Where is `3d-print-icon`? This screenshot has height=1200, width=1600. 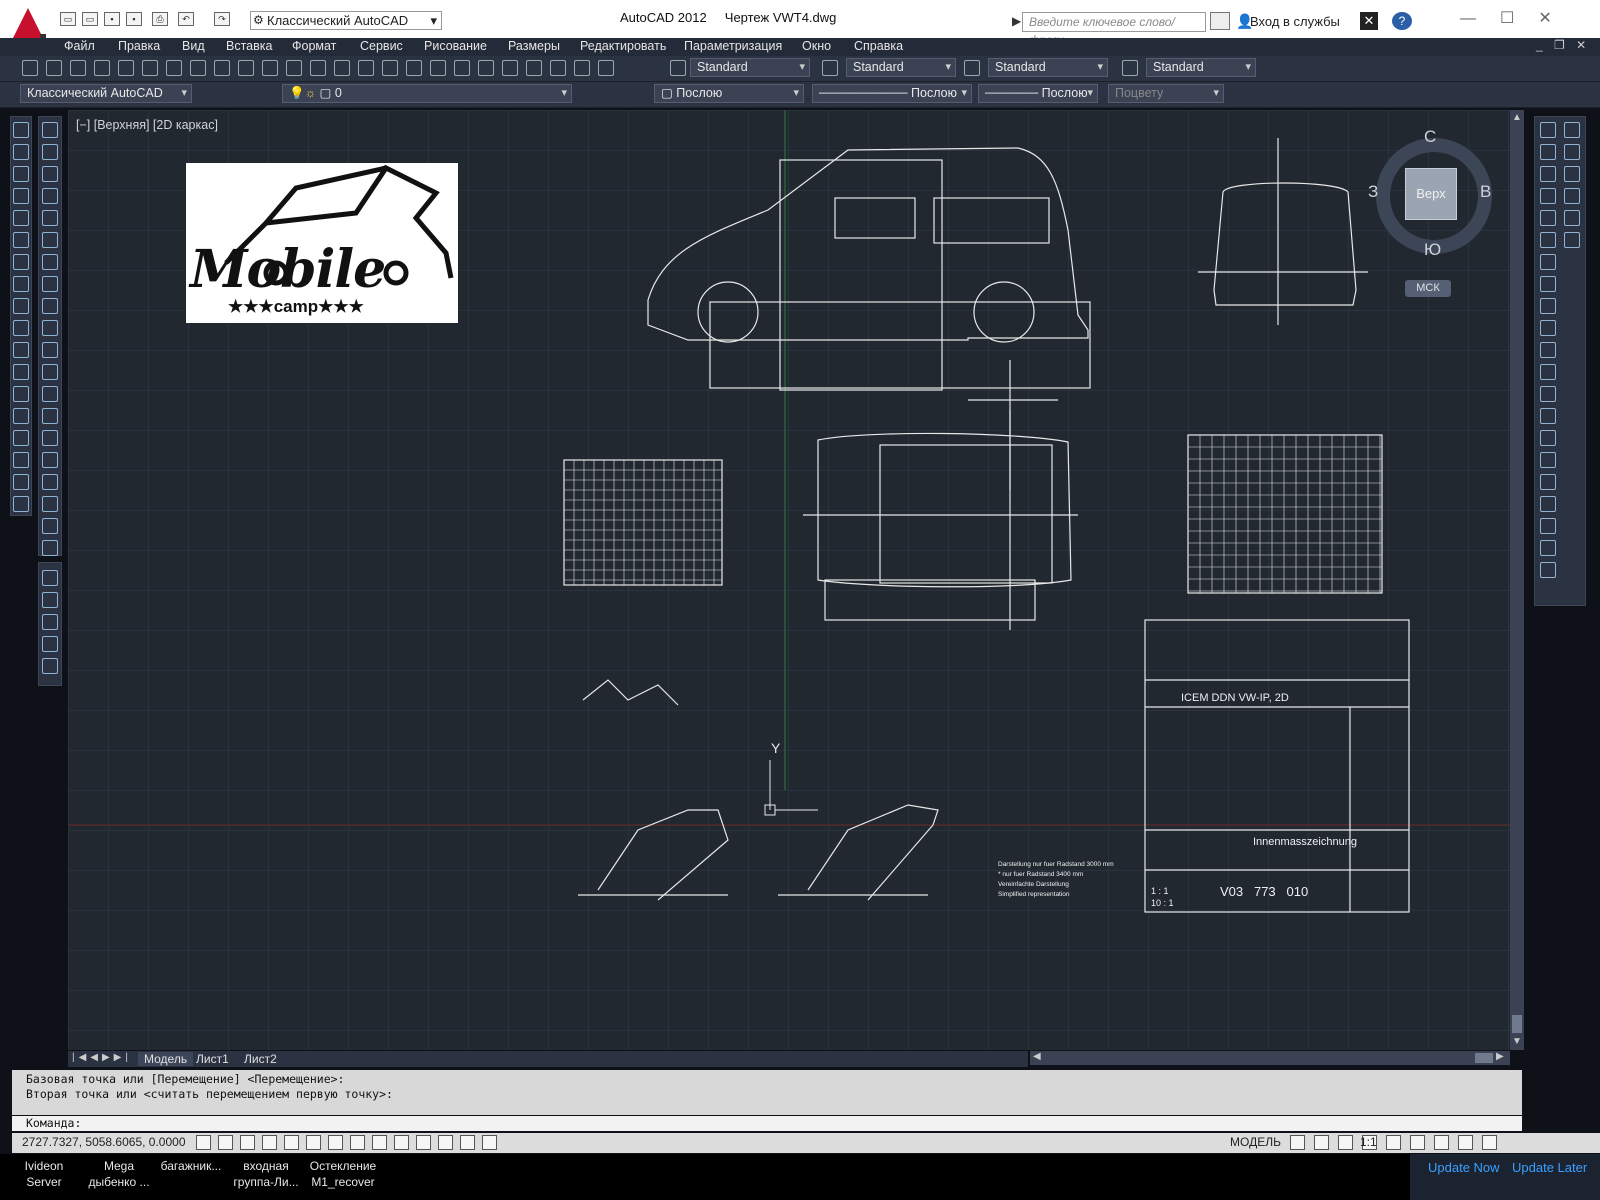
3d-print-icon is located at coordinates (174, 68).